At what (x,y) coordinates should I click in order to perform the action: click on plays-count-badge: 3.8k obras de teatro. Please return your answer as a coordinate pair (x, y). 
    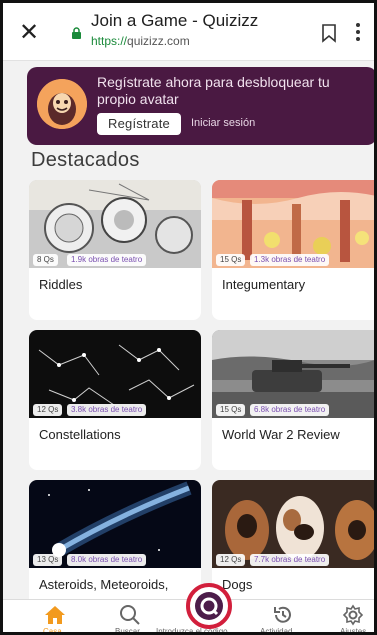
    Looking at the image, I should click on (107, 410).